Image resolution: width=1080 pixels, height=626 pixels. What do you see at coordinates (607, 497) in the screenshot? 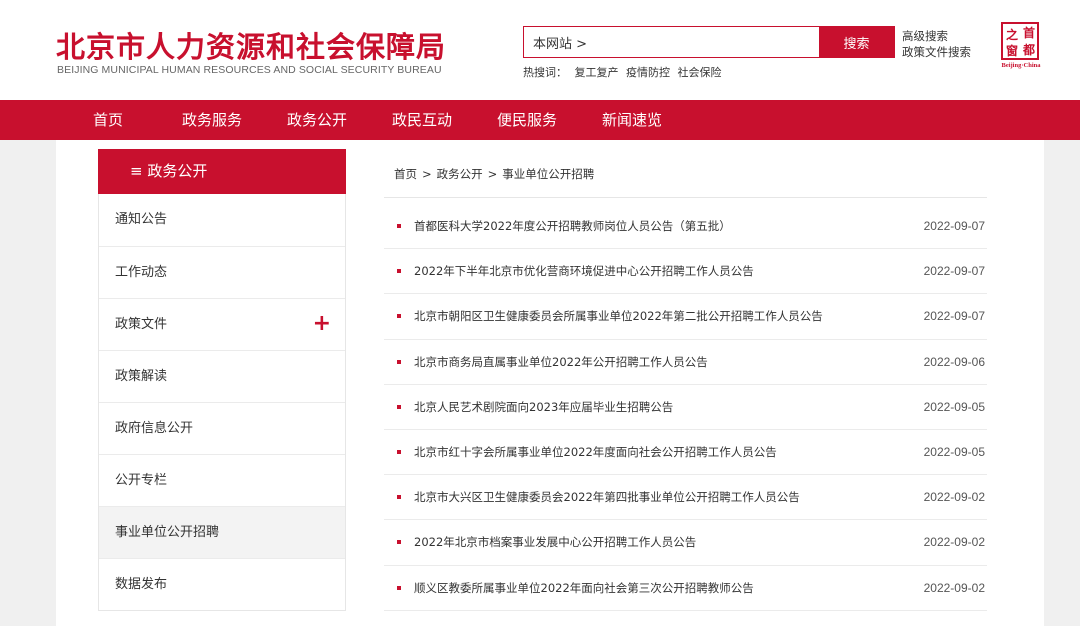
I see `list-item-title: 北京市大兴区卫生健康委员会2022年第四批事业单位公开招聘工作人员公告` at bounding box center [607, 497].